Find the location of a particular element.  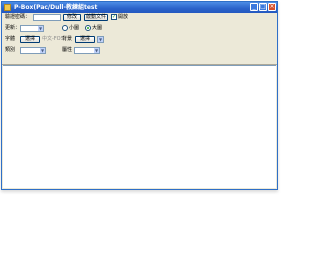

font-hint: 中文-FOS is located at coordinates (53, 39).